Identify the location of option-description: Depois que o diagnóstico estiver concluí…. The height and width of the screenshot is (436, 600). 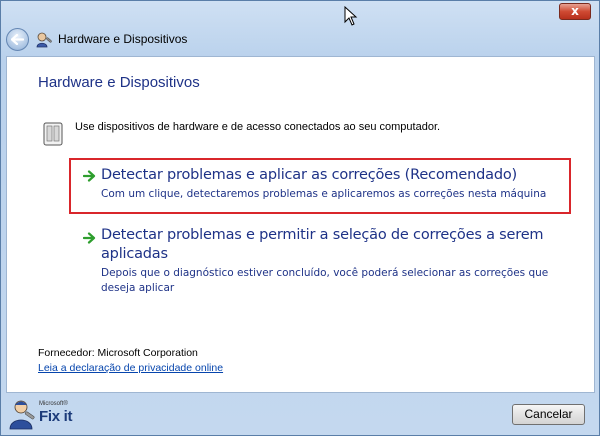
(325, 280).